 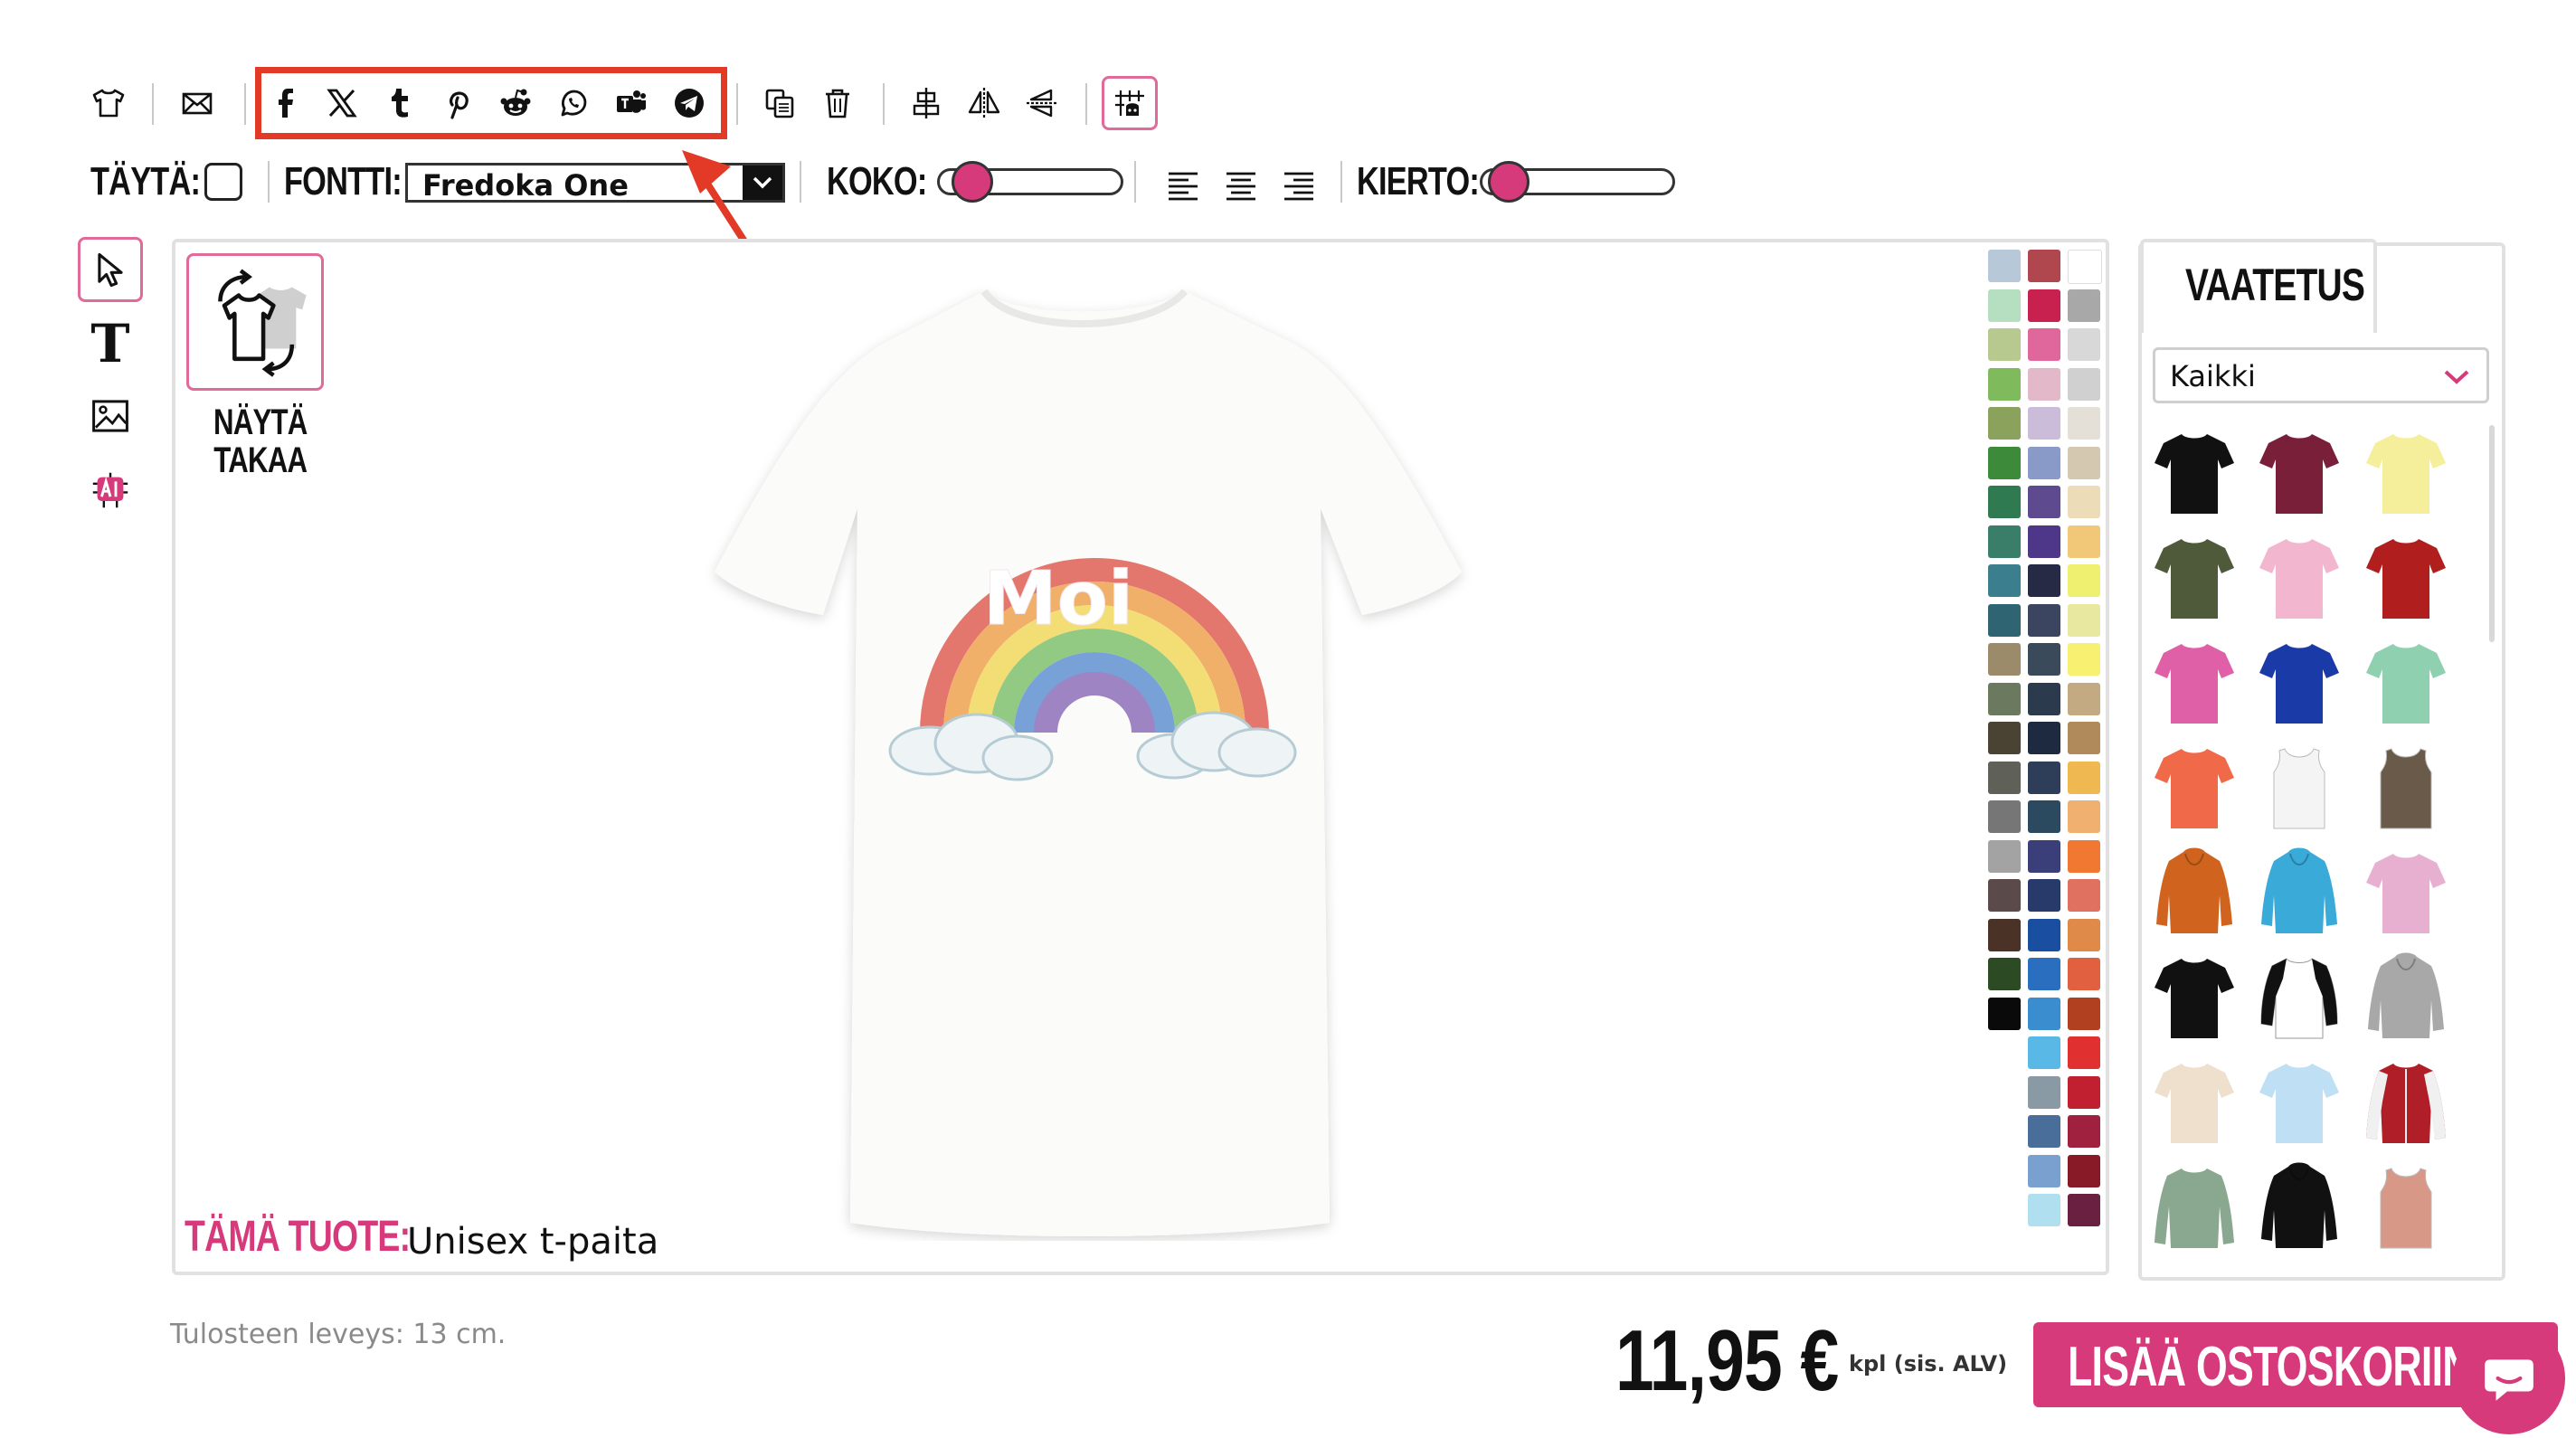 What do you see at coordinates (110, 343) in the screenshot?
I see `text-tool-icon: T` at bounding box center [110, 343].